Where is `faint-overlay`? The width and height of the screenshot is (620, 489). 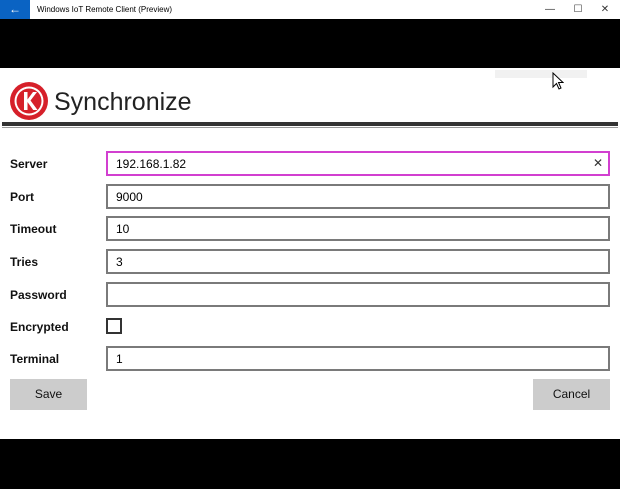
faint-overlay is located at coordinates (541, 74).